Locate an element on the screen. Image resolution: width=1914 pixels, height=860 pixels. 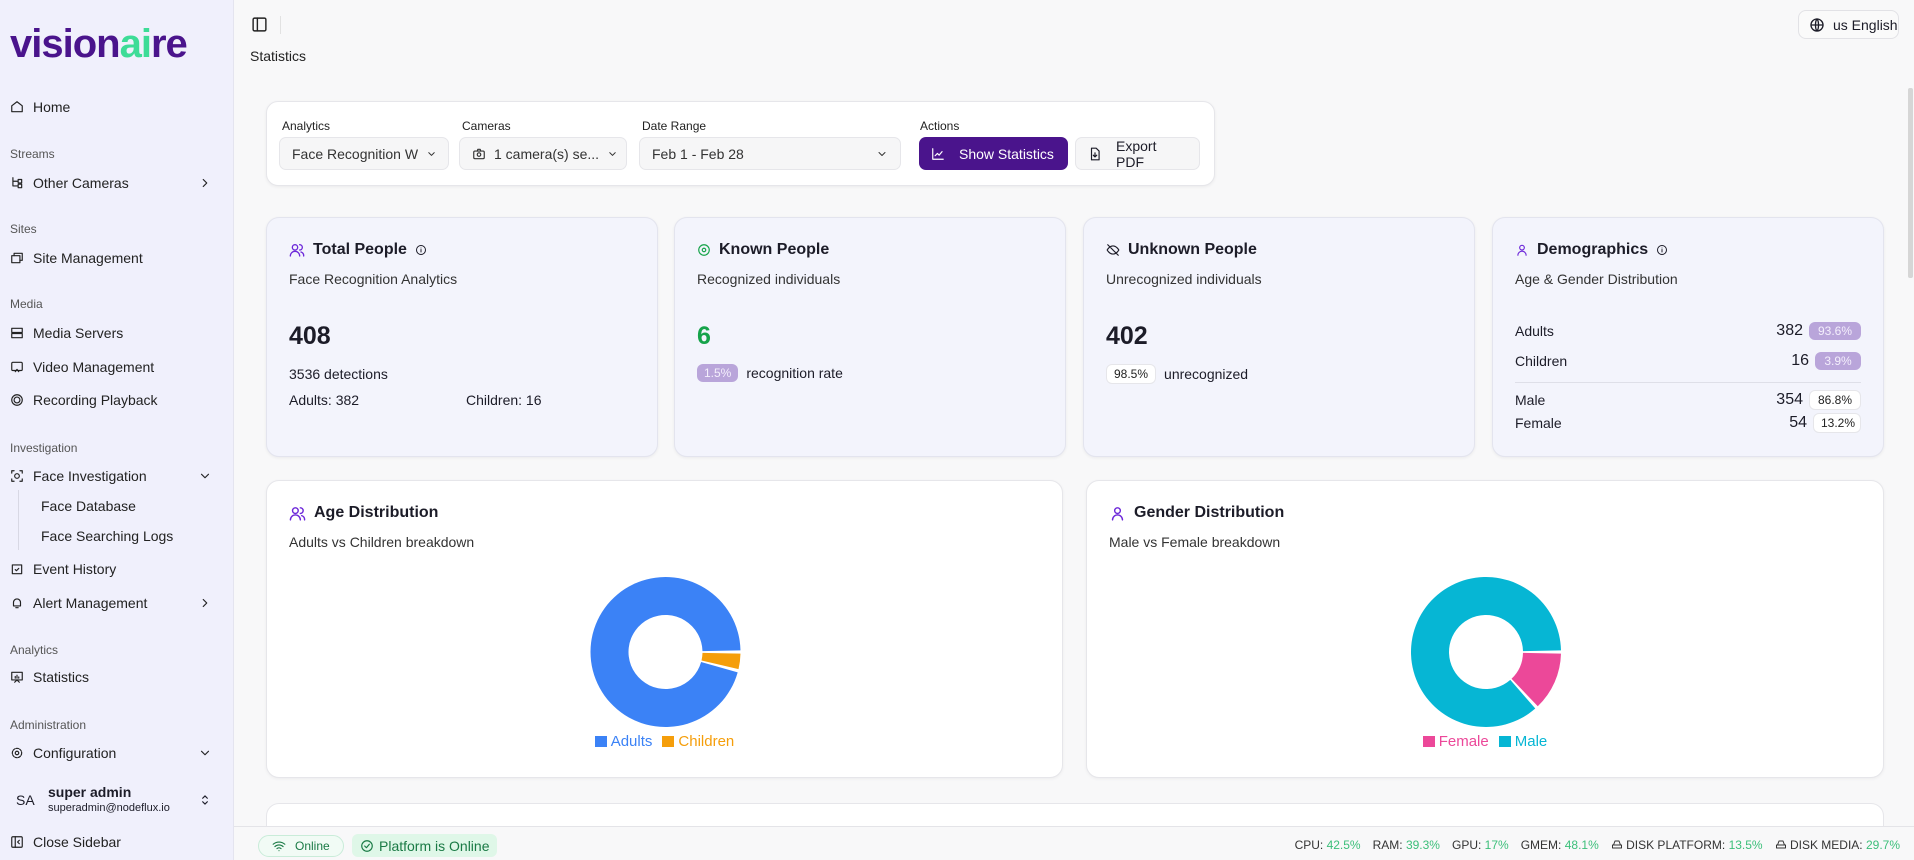
metric-gmem: GMEM: 48.1% is located at coordinates (1559, 845).